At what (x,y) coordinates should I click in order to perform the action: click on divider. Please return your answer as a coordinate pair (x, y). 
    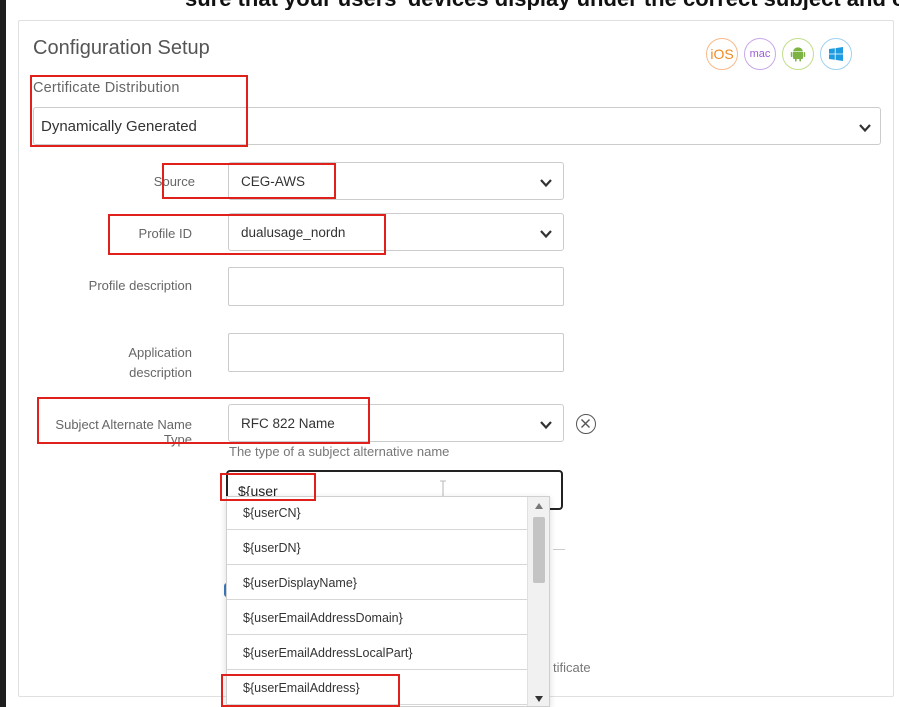
    Looking at the image, I should click on (559, 549).